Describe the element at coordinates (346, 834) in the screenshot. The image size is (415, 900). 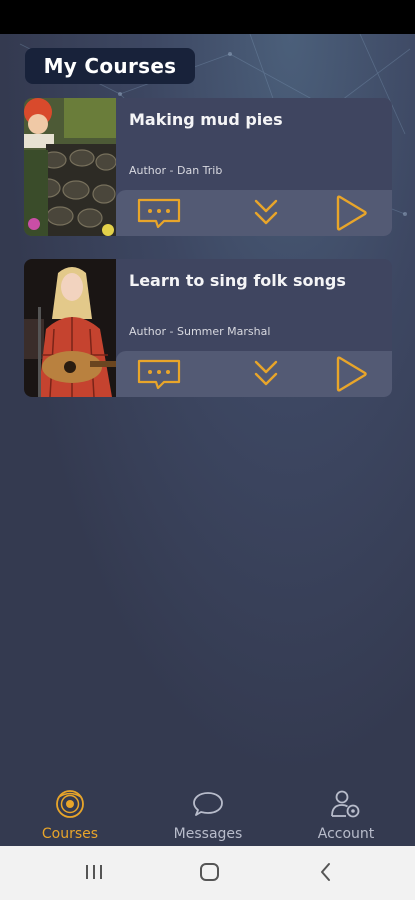
I see `tab-label: Account` at that location.